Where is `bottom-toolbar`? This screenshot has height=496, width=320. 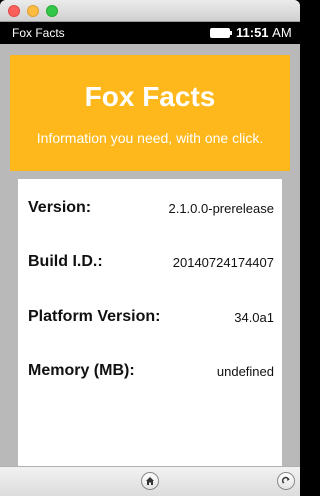 bottom-toolbar is located at coordinates (150, 481).